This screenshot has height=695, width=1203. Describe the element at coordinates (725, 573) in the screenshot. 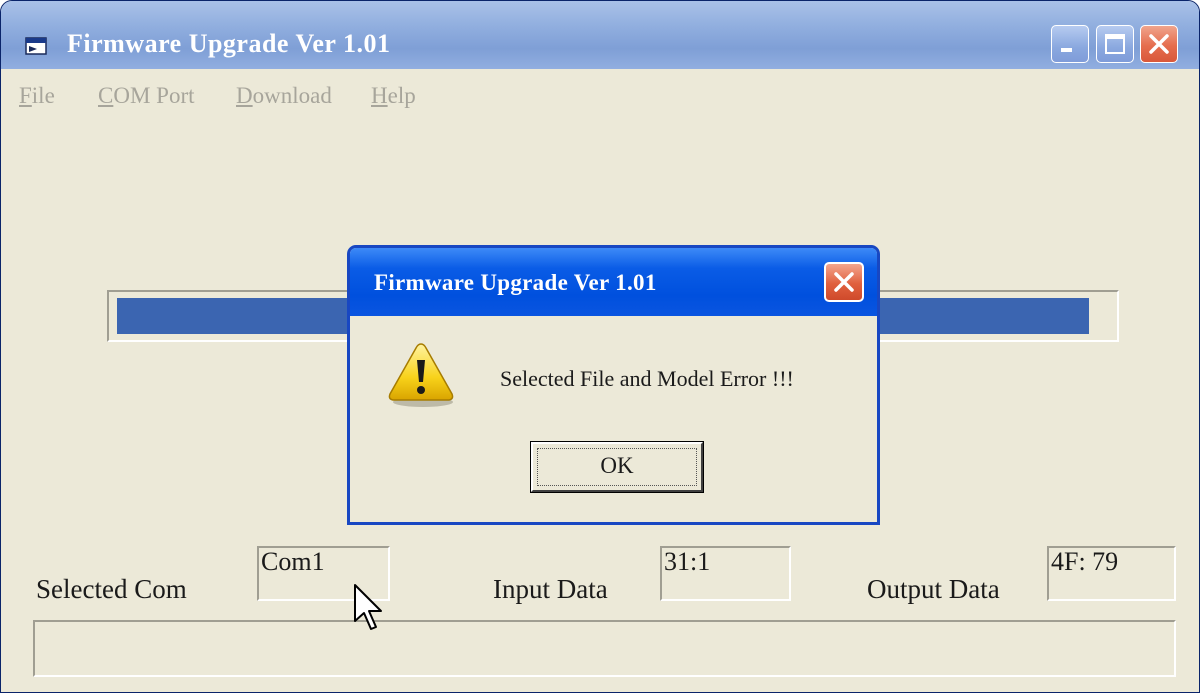

I see `input-data-field: 31:1` at that location.